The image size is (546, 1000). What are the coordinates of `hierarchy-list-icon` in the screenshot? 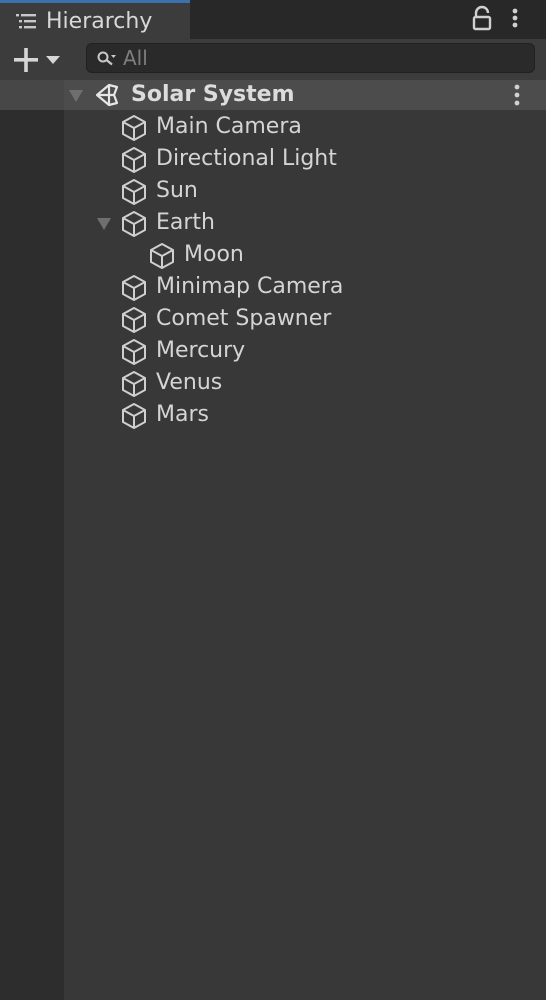 It's located at (26, 21).